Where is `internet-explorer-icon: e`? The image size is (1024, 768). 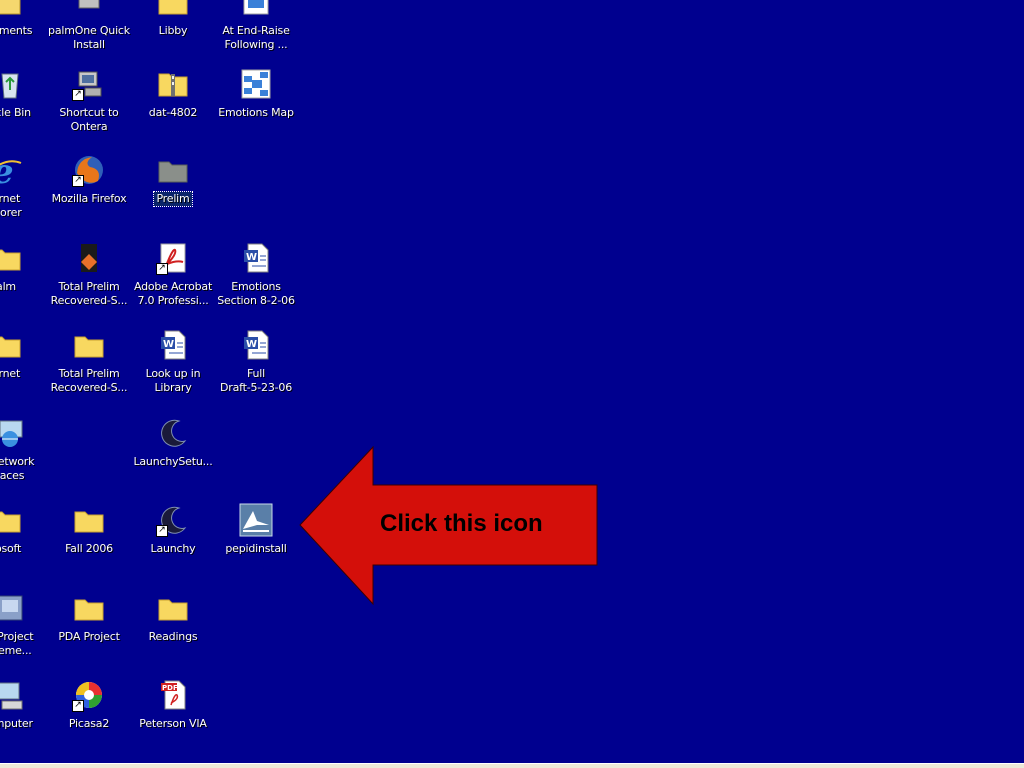 internet-explorer-icon: e is located at coordinates (12, 170).